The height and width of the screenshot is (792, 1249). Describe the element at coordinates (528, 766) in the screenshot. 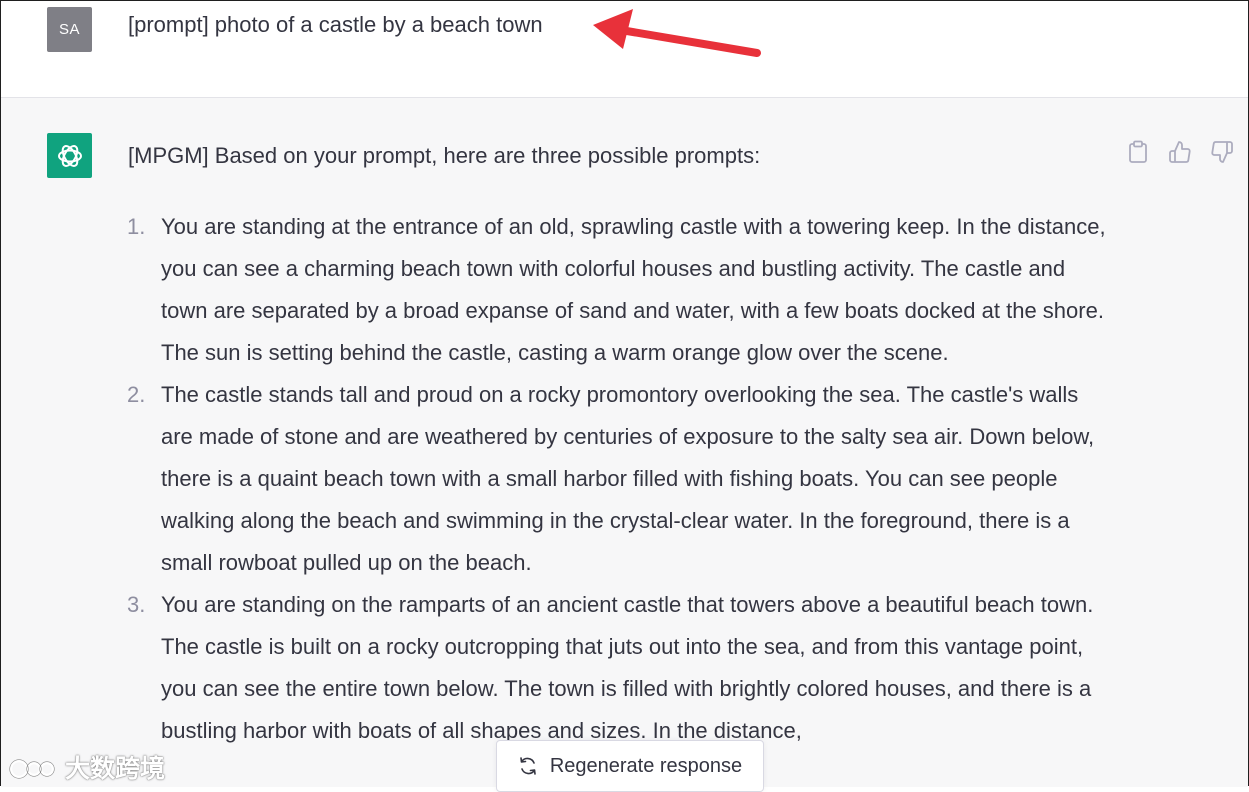

I see `refresh-icon` at that location.